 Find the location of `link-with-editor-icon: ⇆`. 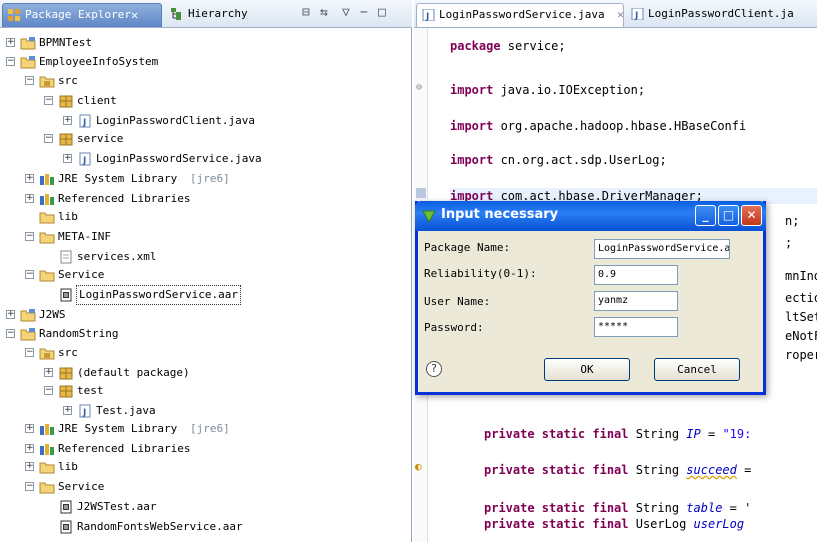

link-with-editor-icon: ⇆ is located at coordinates (324, 13).